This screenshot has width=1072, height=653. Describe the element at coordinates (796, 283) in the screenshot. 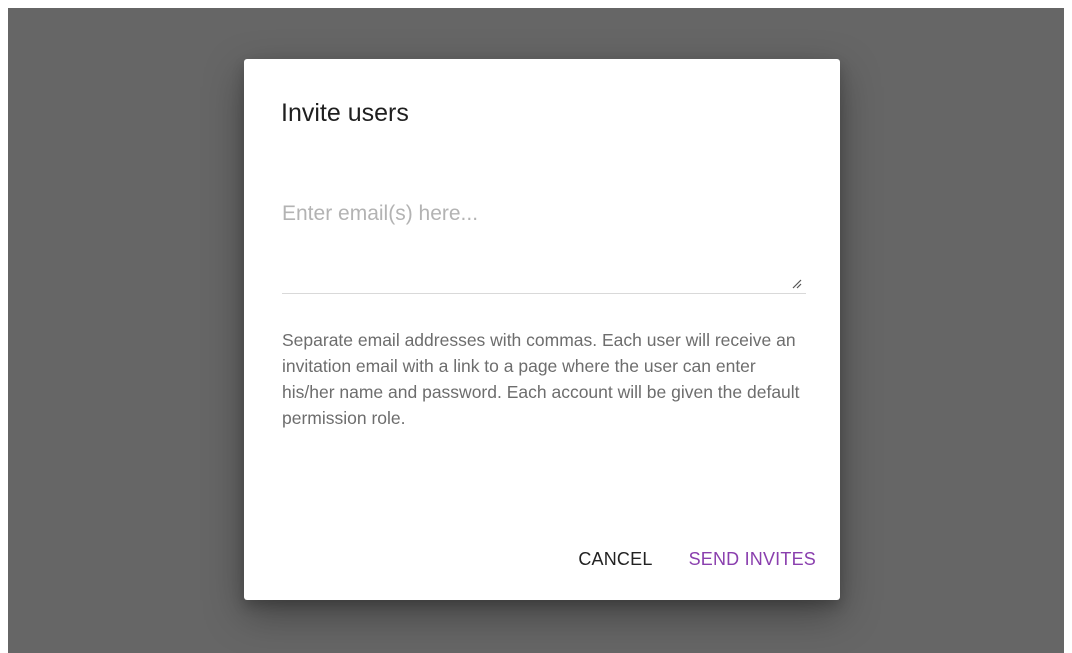

I see `resize-handle-icon` at that location.